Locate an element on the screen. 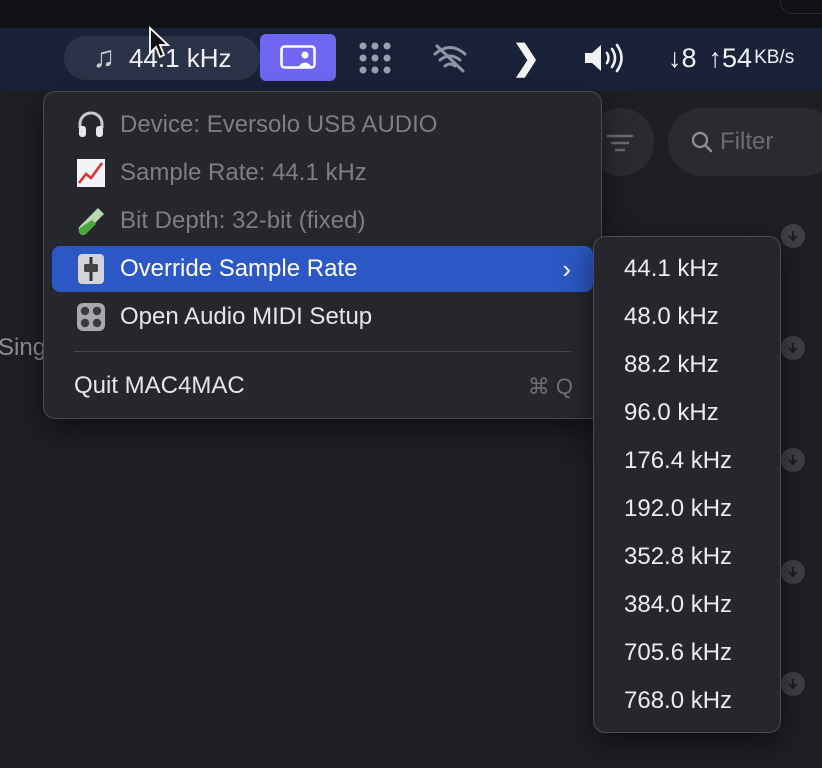 The height and width of the screenshot is (768, 822). menu-item-label: Bit Depth: 32-bit (fixed) is located at coordinates (243, 220).